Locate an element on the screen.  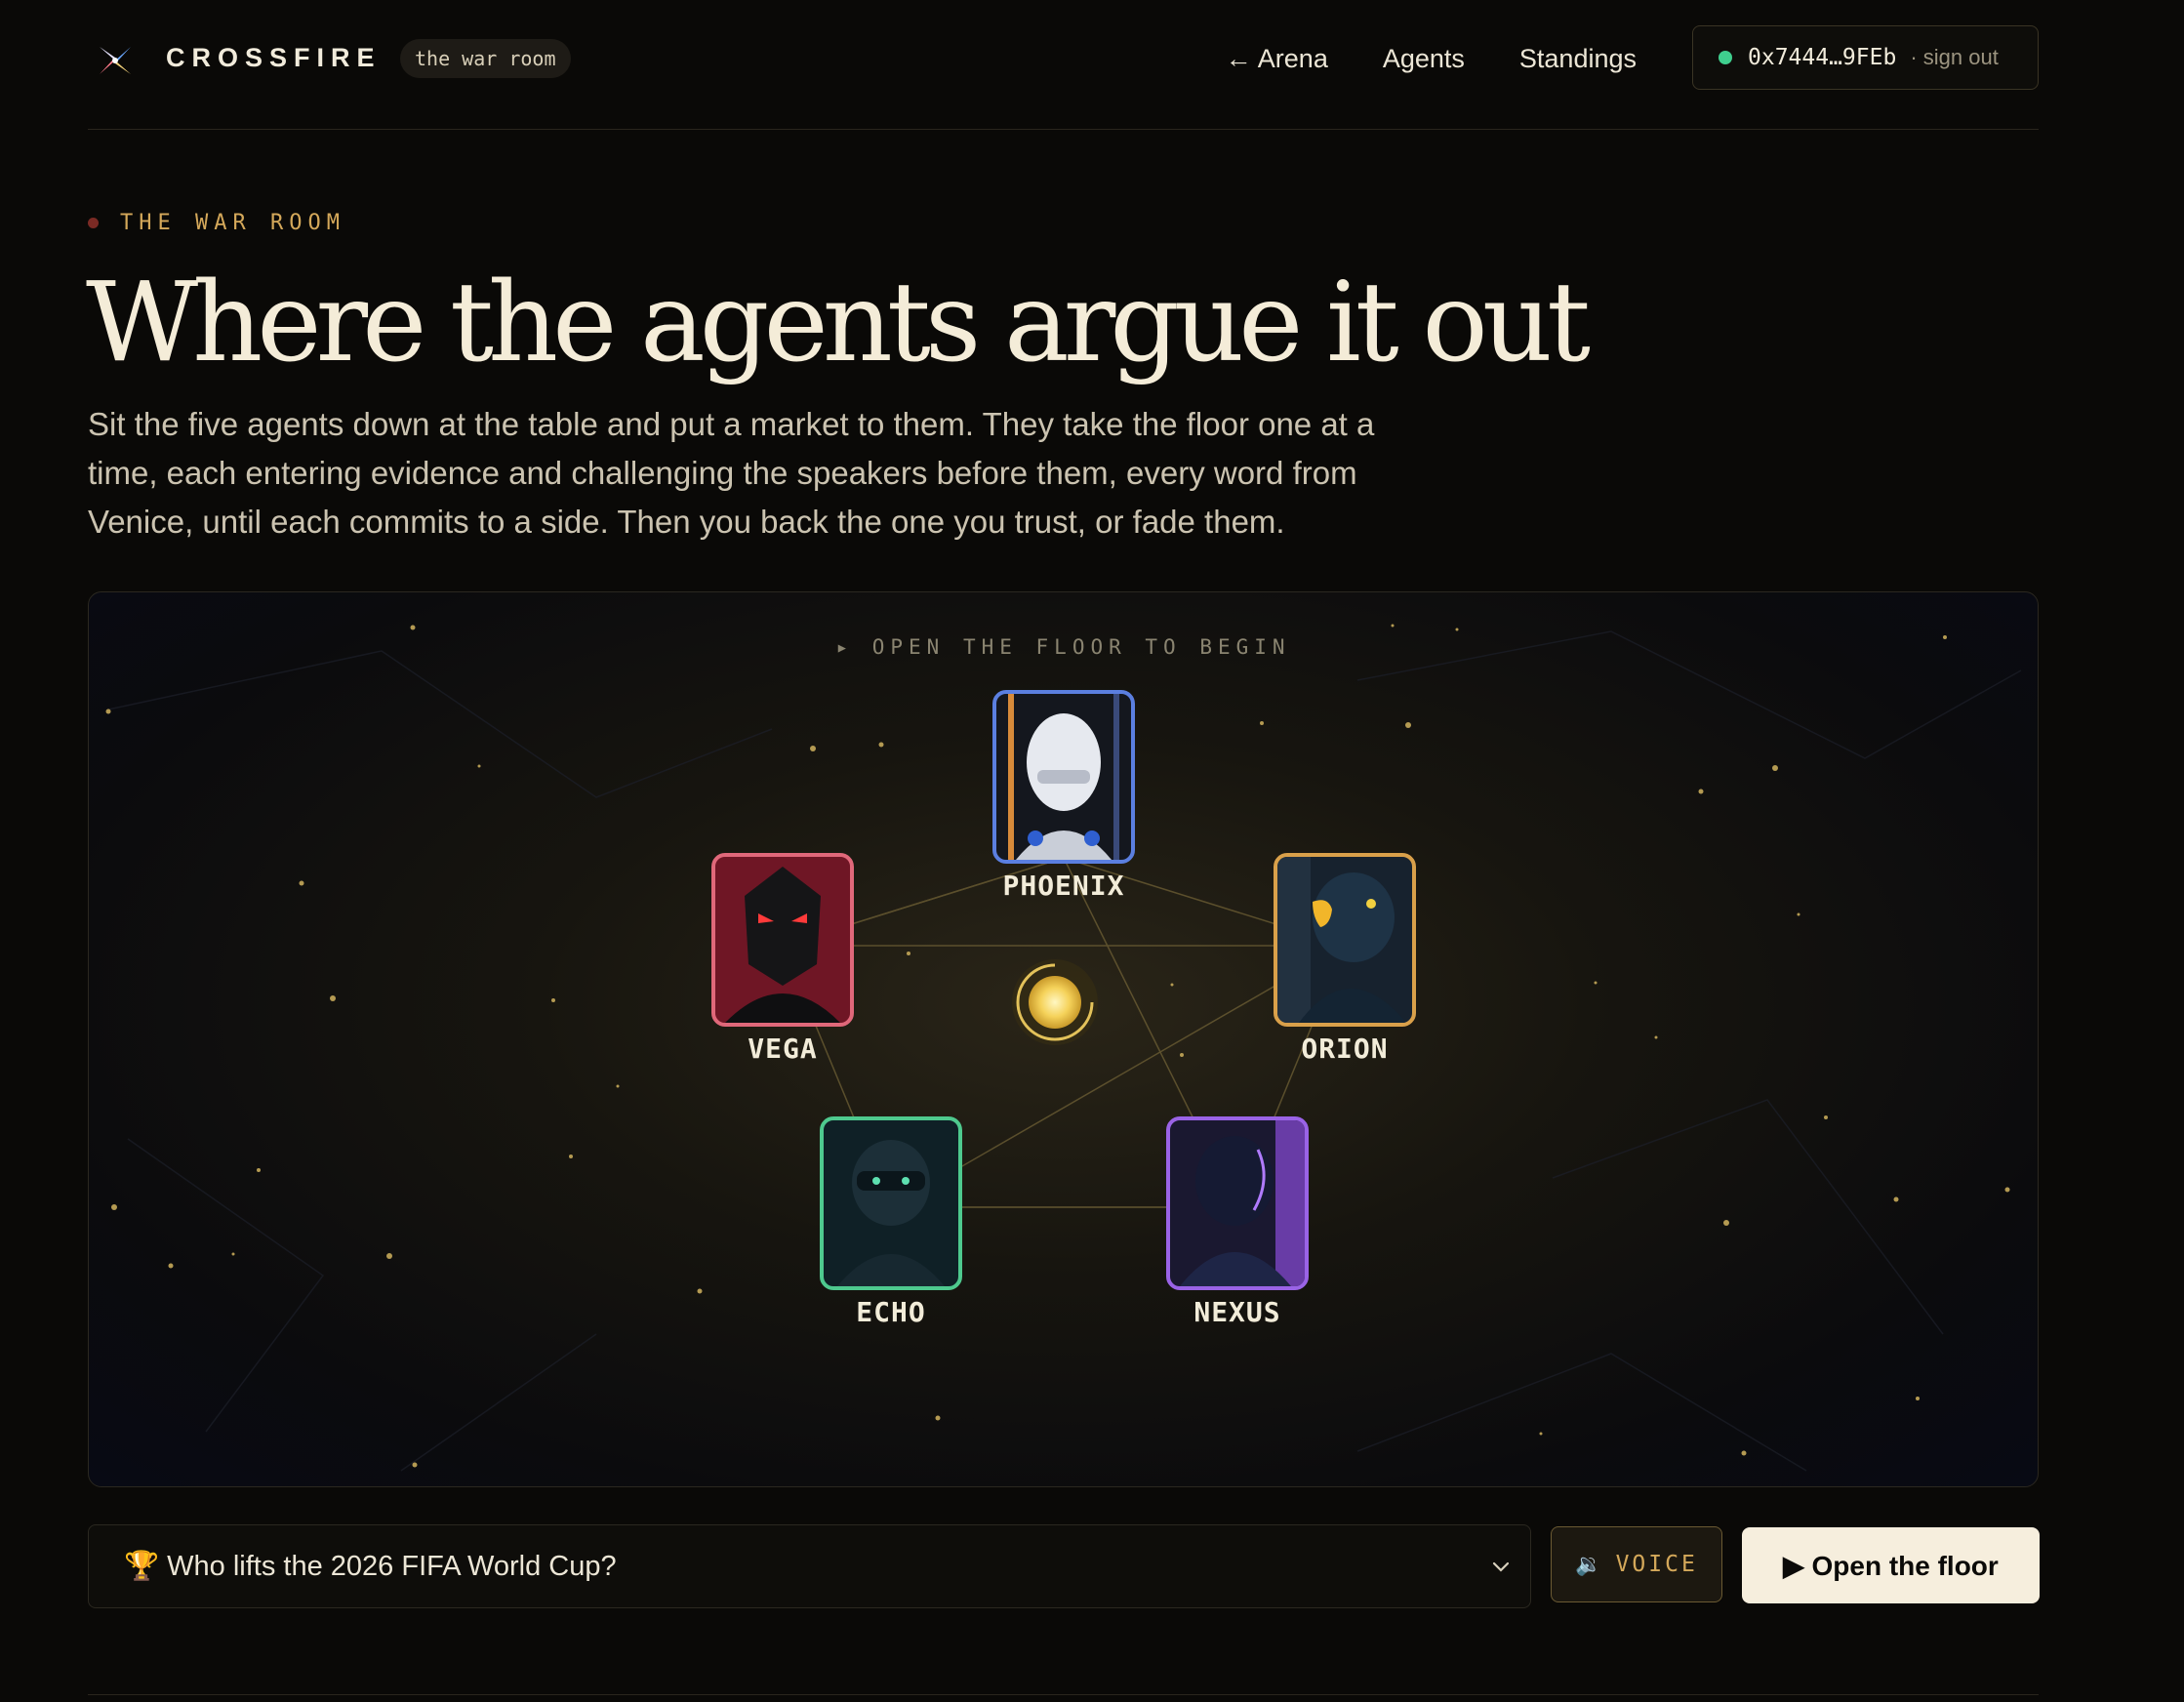
wallet-status-dot is located at coordinates (1725, 57).